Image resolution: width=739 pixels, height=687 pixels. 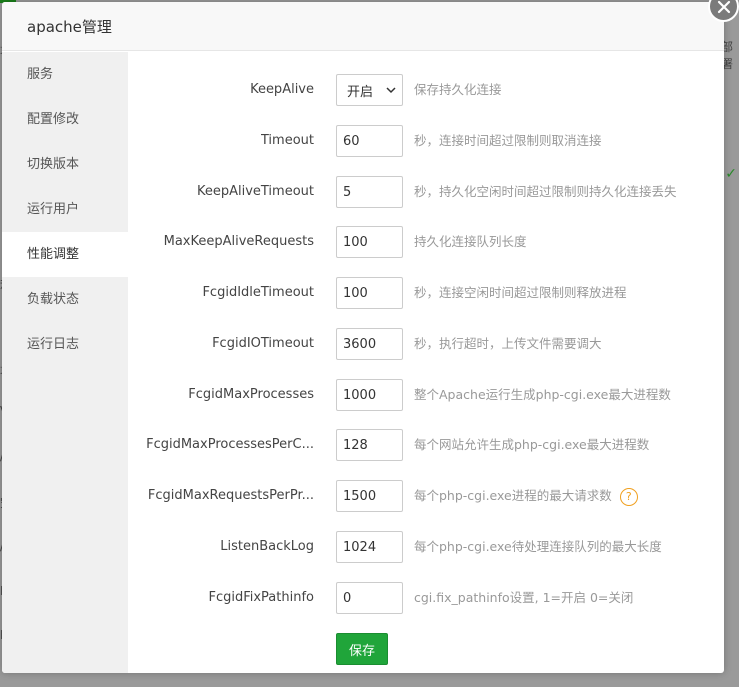 I want to click on form-row-keepalive: KeepAlive 开启 保存持久化连接, so click(x=426, y=90).